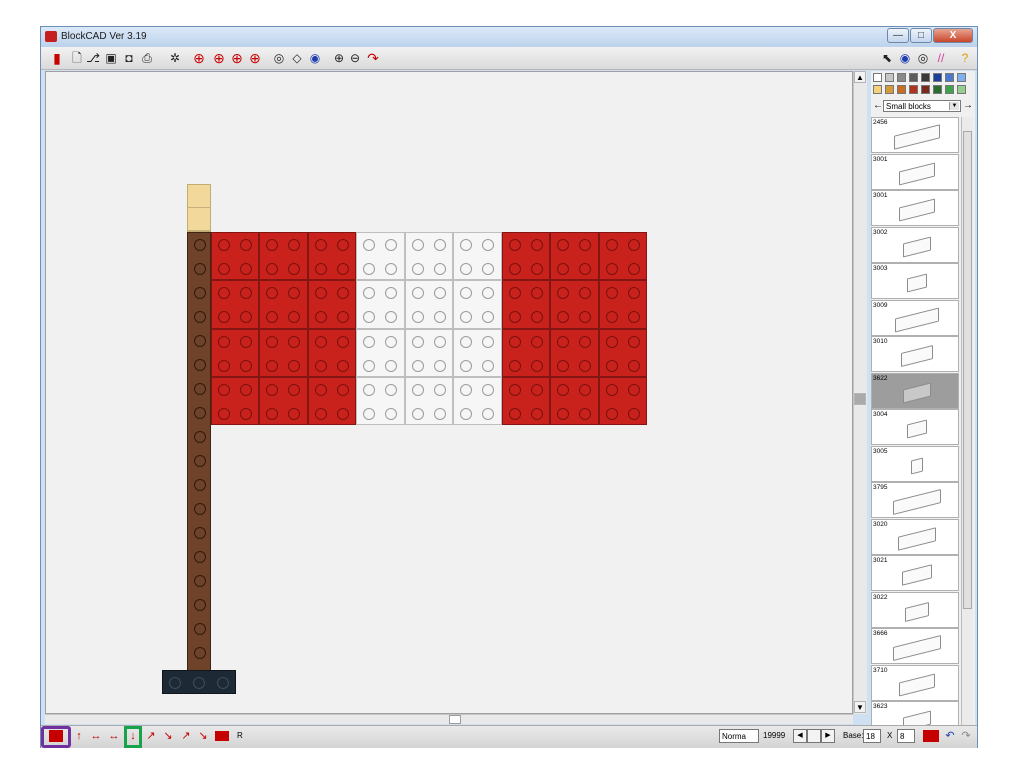 The height and width of the screenshot is (768, 1024). What do you see at coordinates (915, 713) in the screenshot?
I see `part-item: 3623` at bounding box center [915, 713].